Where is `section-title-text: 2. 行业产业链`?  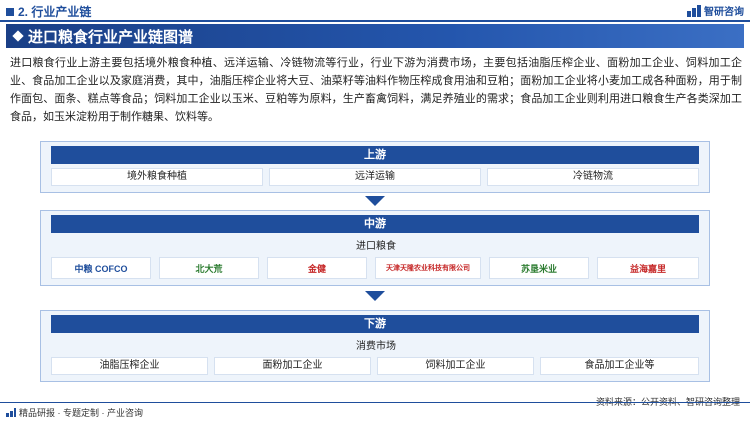
section-title-text: 2. 行业产业链 is located at coordinates (55, 12).